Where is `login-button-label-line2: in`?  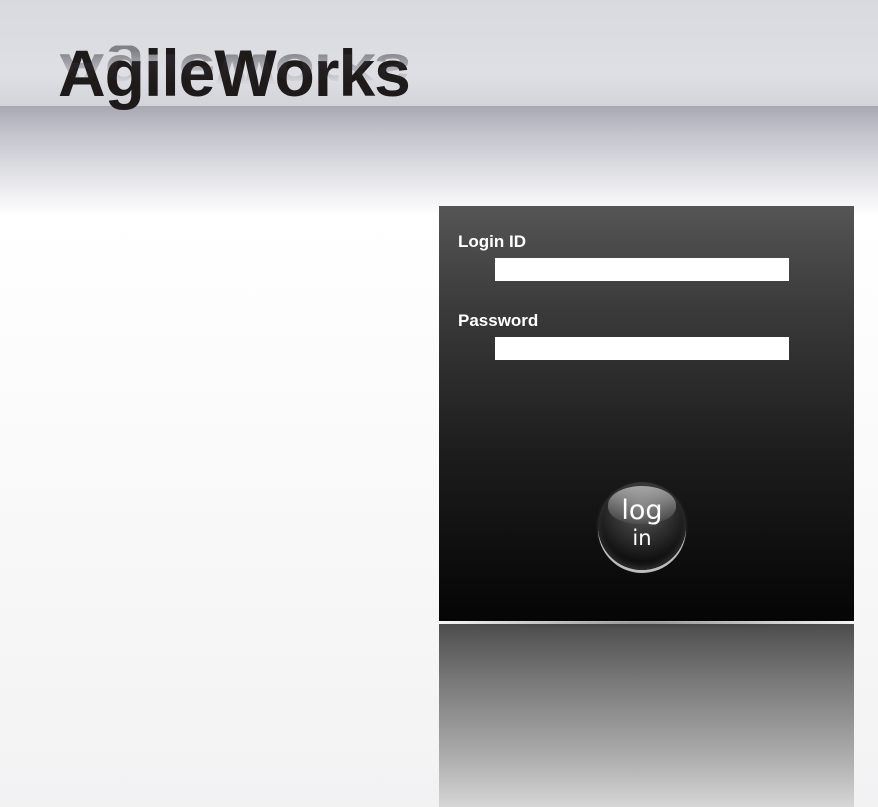 login-button-label-line2: in is located at coordinates (642, 538).